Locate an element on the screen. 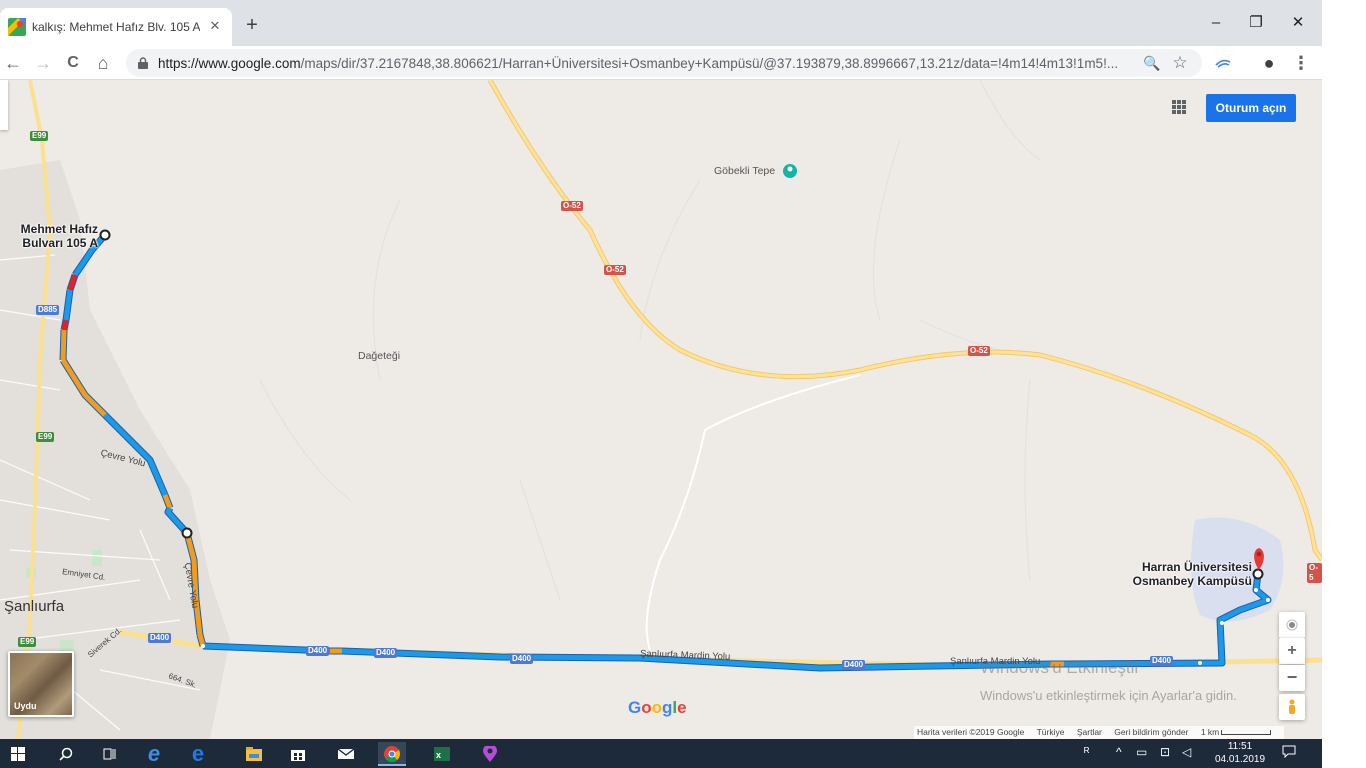 The width and height of the screenshot is (1366, 768). browser-menu-icon: ⋮ is located at coordinates (1301, 63).